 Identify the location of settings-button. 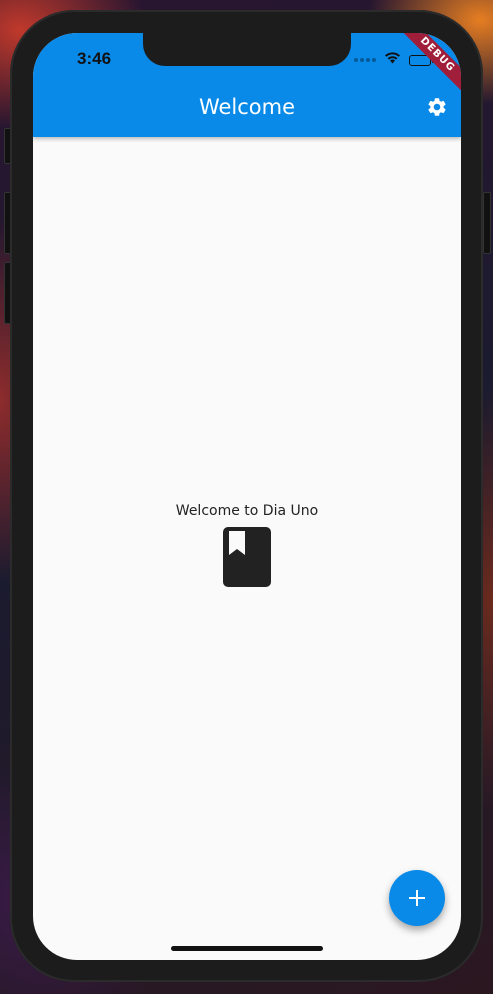
(437, 107).